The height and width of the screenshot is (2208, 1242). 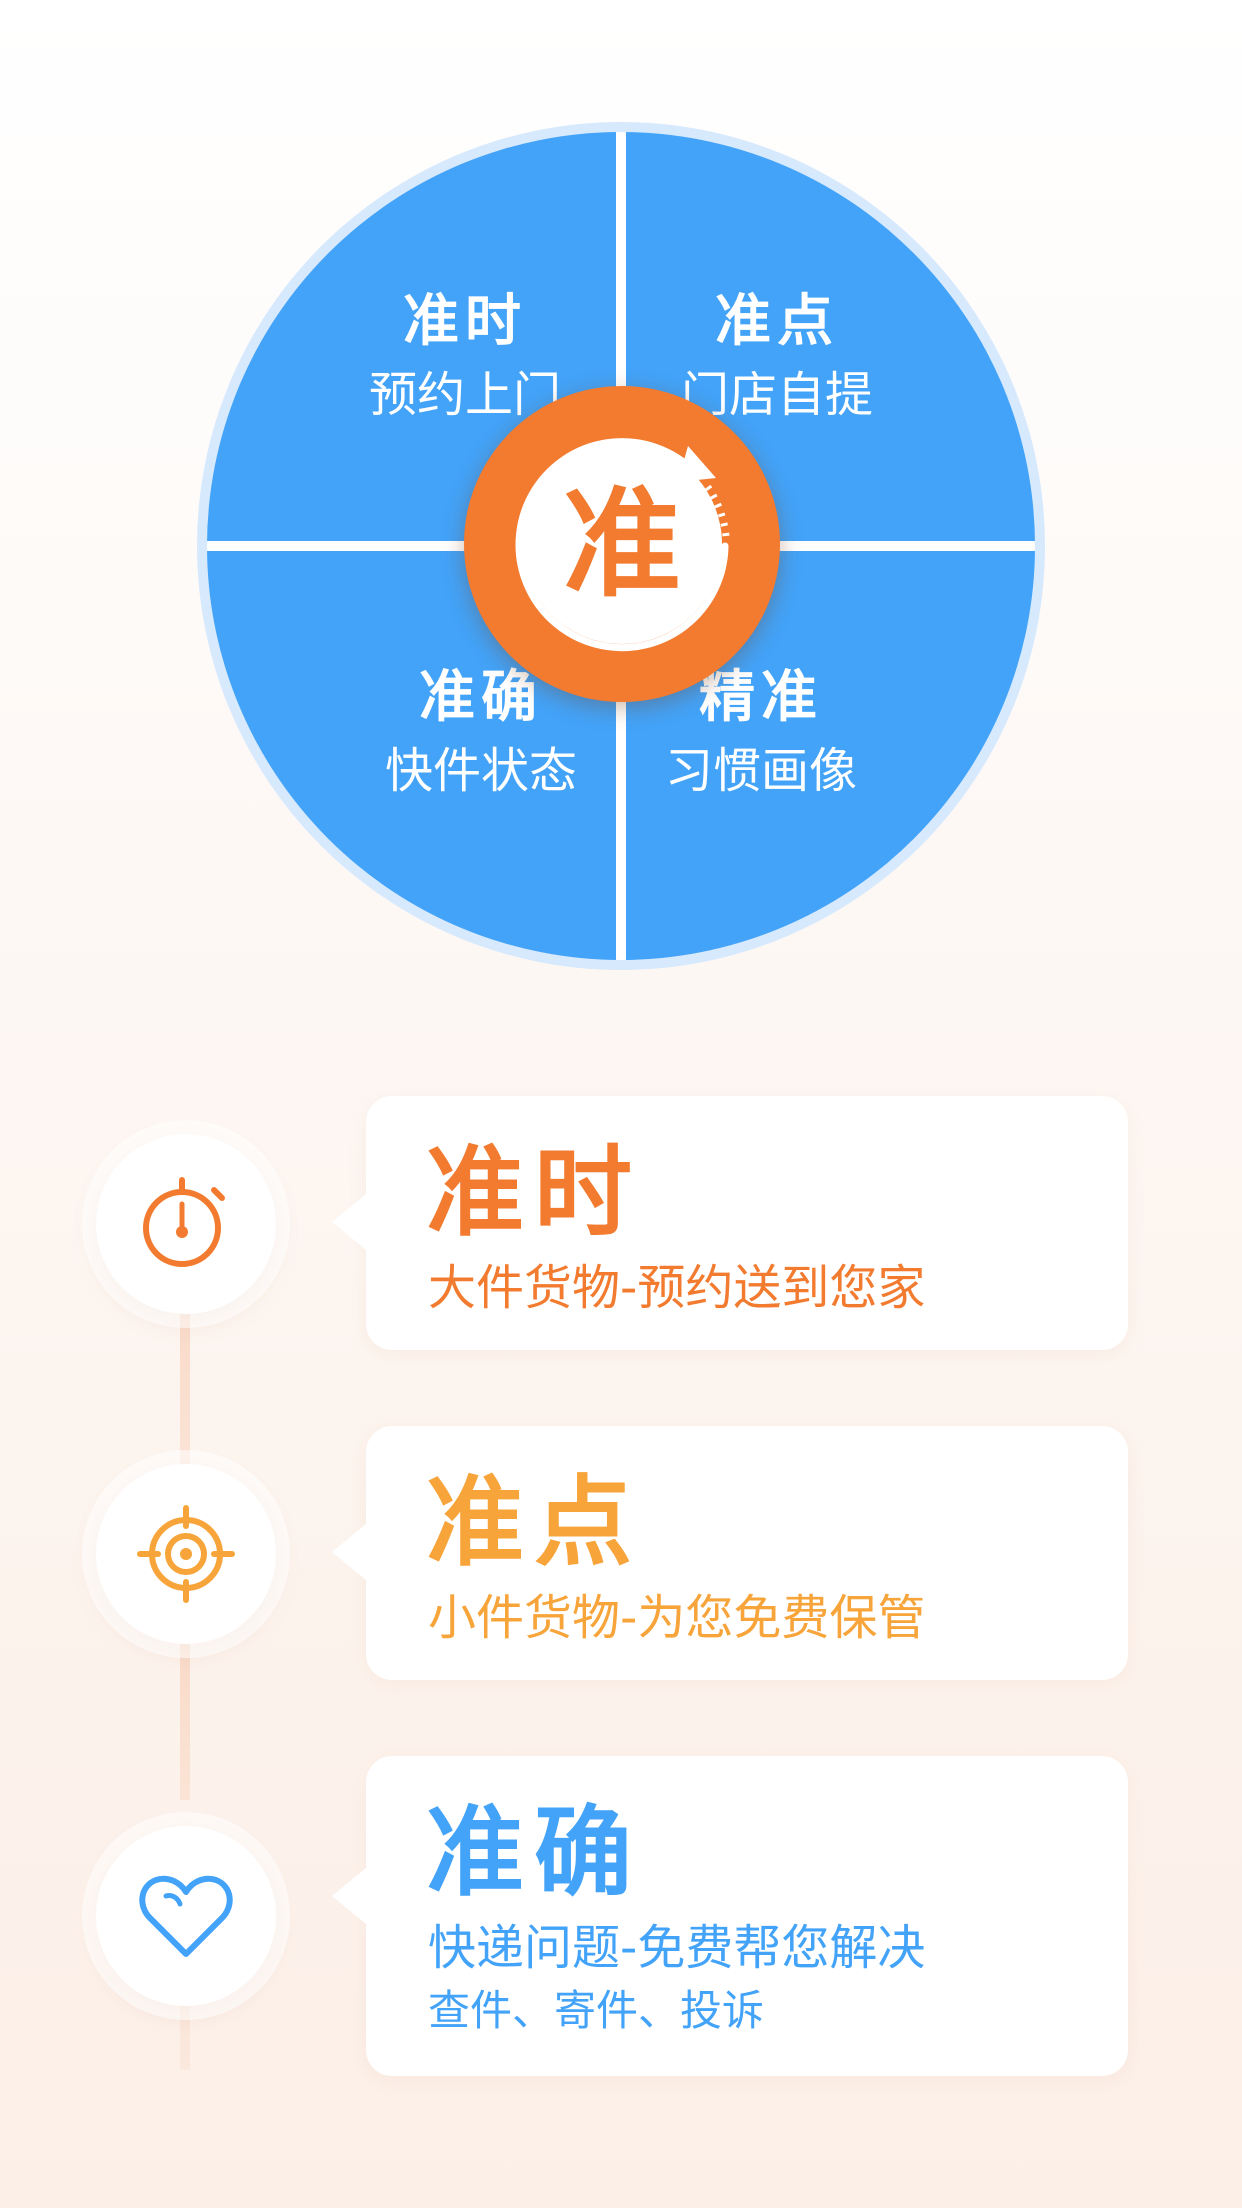 I want to click on feature-title: 准确, so click(x=534, y=1853).